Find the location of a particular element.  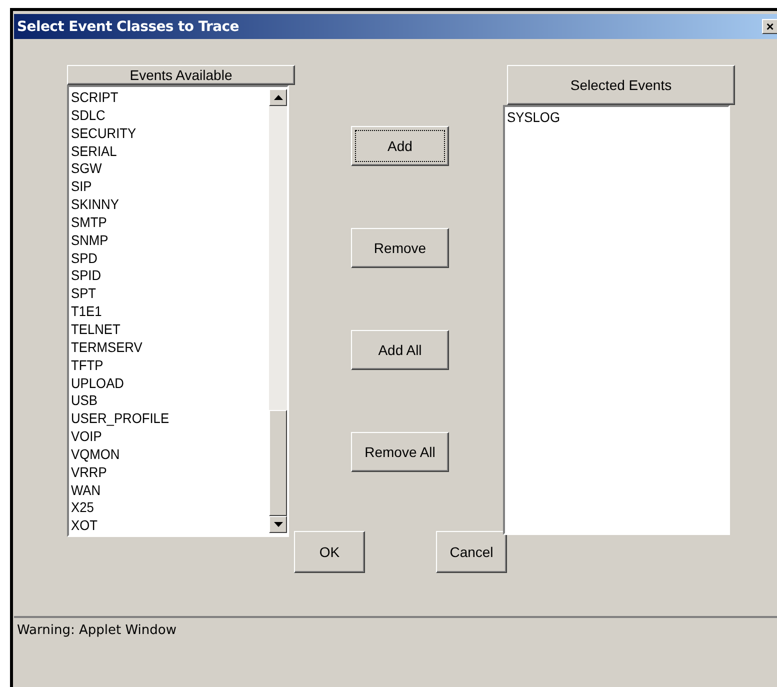

list-item: VRRP is located at coordinates (162, 473).